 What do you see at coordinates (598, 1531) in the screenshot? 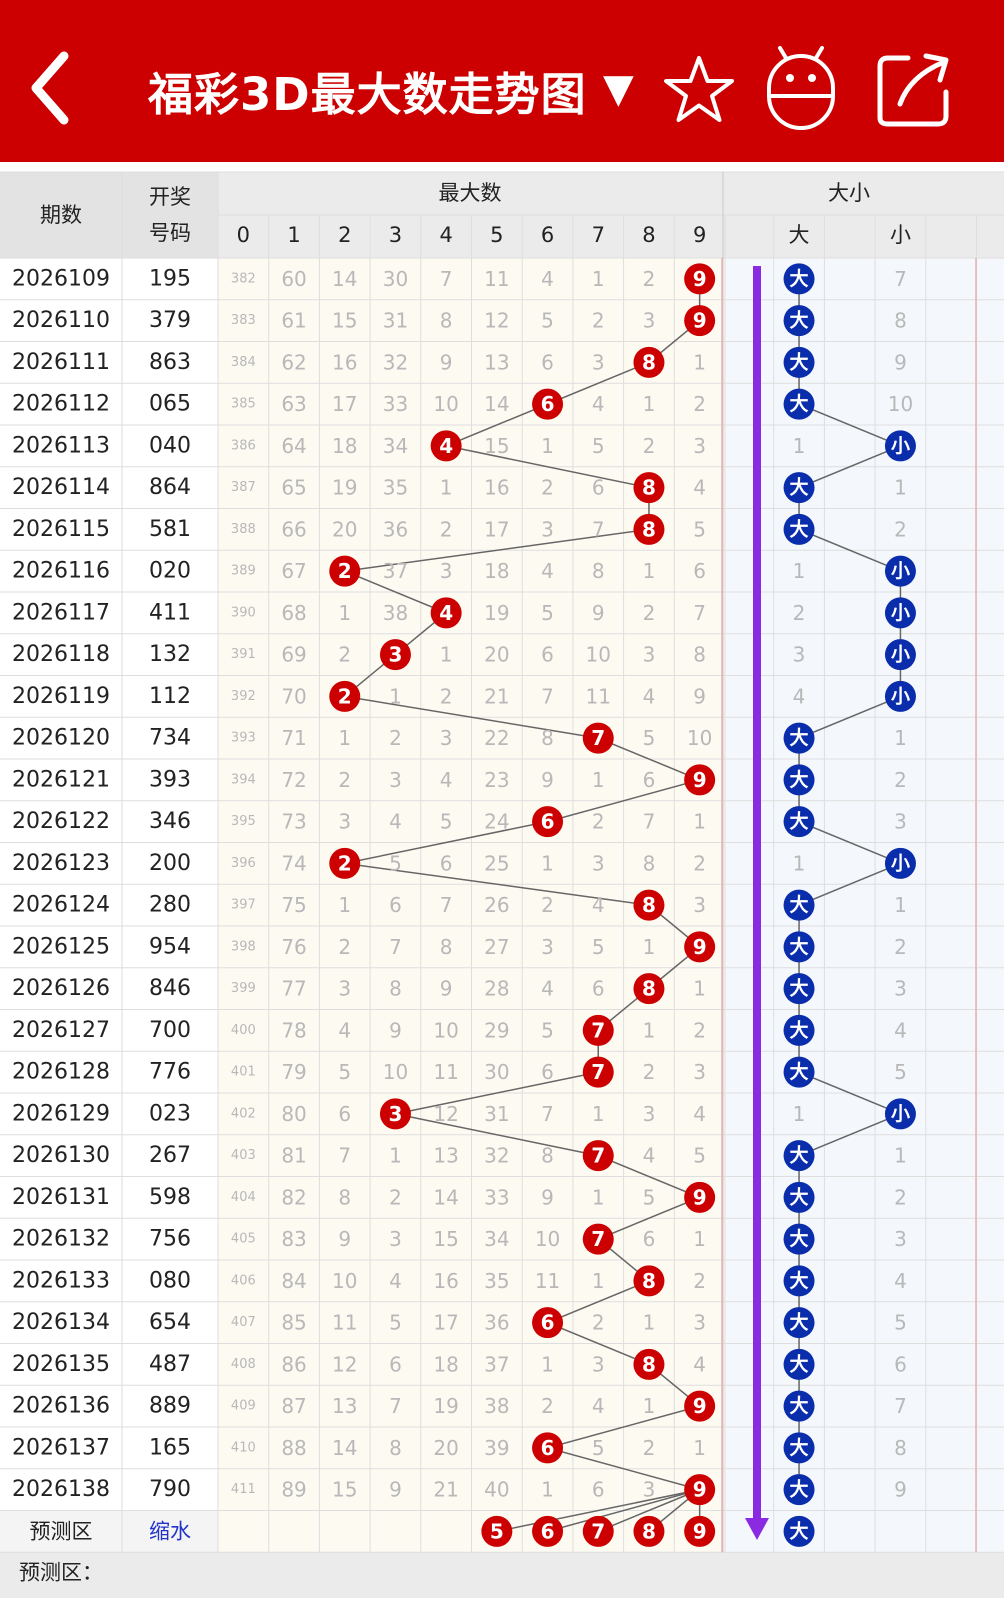
I see `forecast-ball-number: 7` at bounding box center [598, 1531].